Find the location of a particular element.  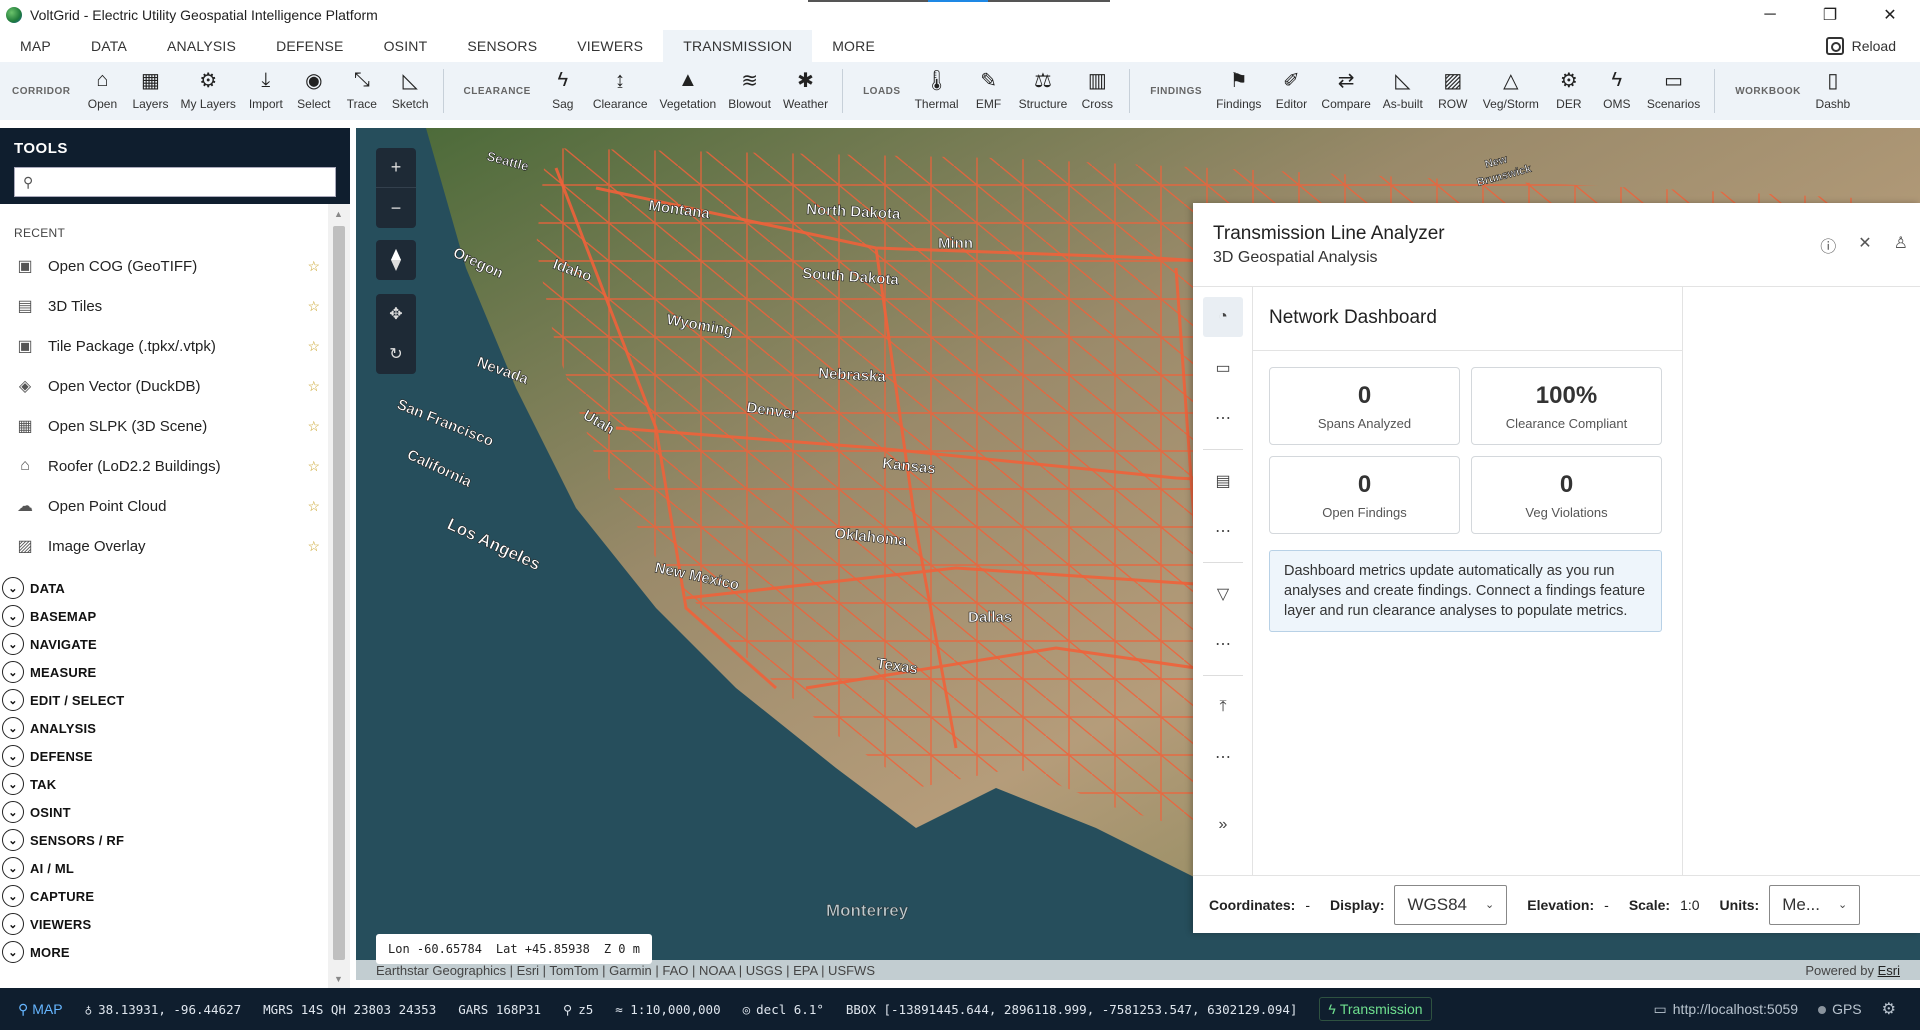

menu-transmission: TRANSMISSION is located at coordinates (738, 46).